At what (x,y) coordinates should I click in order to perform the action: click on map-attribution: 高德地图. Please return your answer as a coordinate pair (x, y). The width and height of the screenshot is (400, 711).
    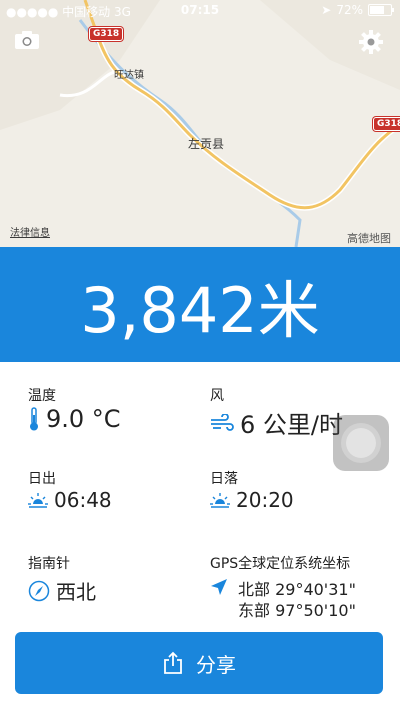
    Looking at the image, I should click on (369, 238).